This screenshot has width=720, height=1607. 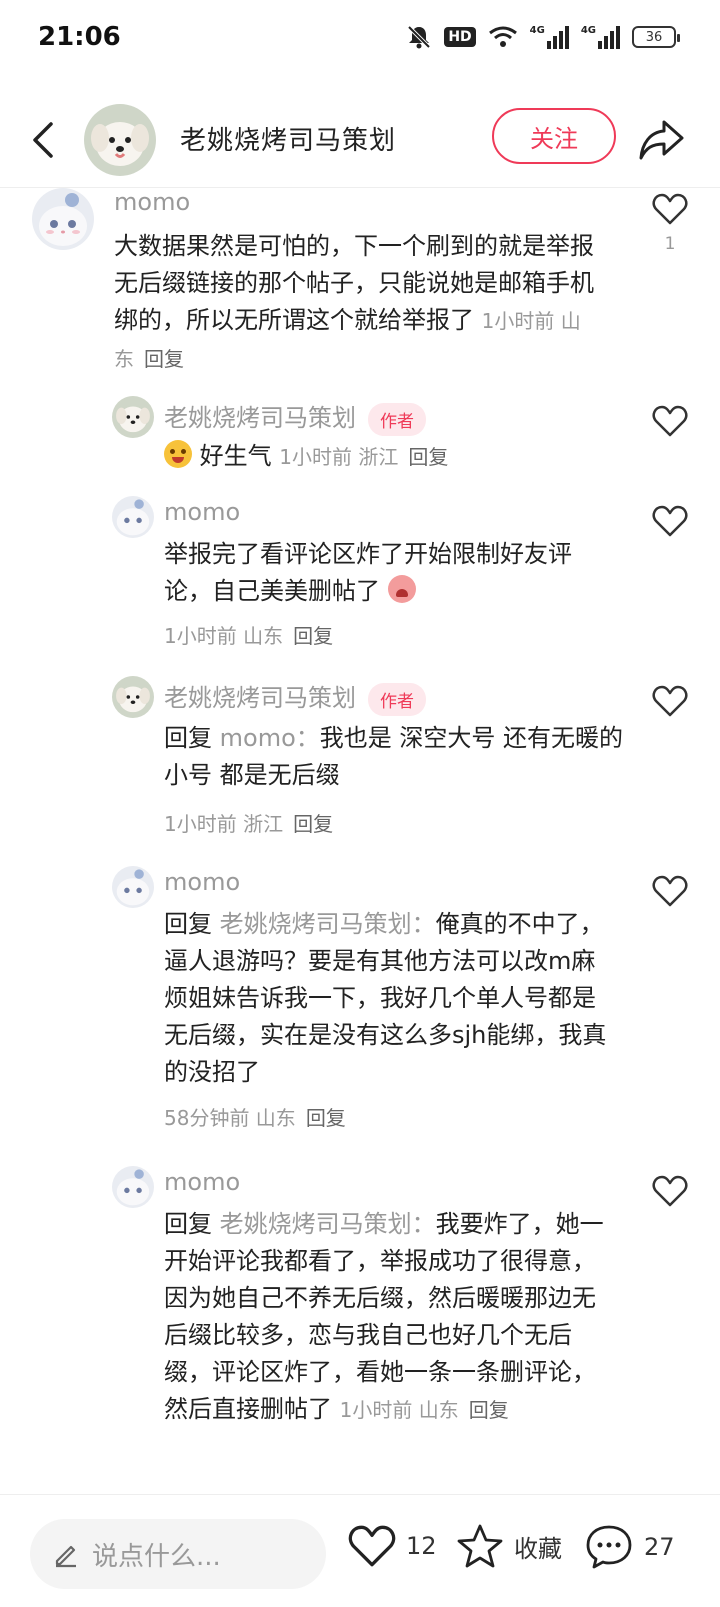 I want to click on share-icon, so click(x=661, y=140).